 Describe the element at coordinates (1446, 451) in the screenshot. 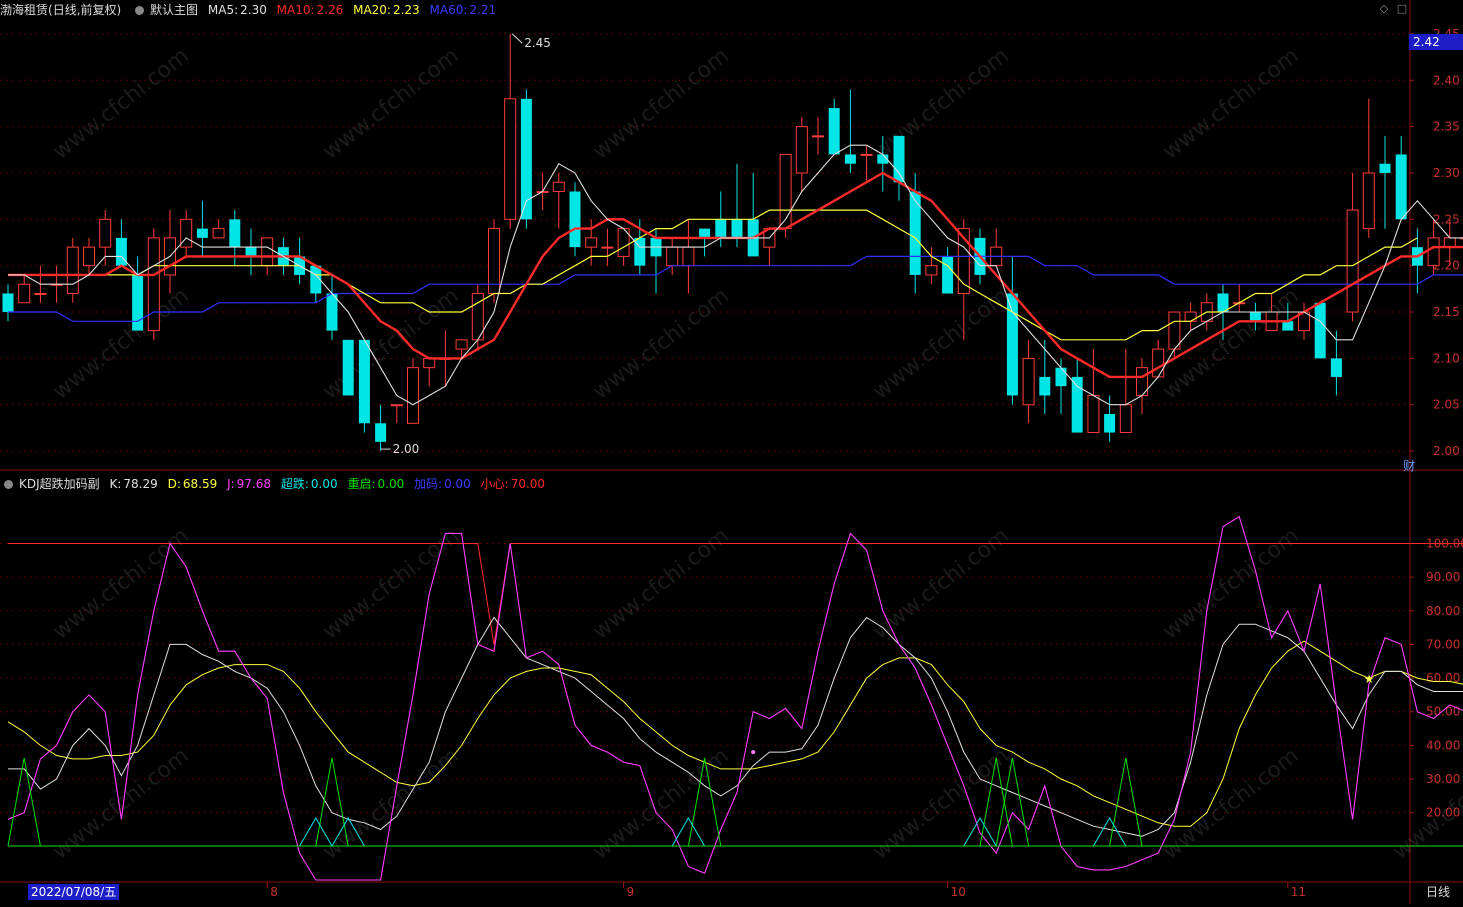

I see `main-y-tick-label: 2.00` at that location.